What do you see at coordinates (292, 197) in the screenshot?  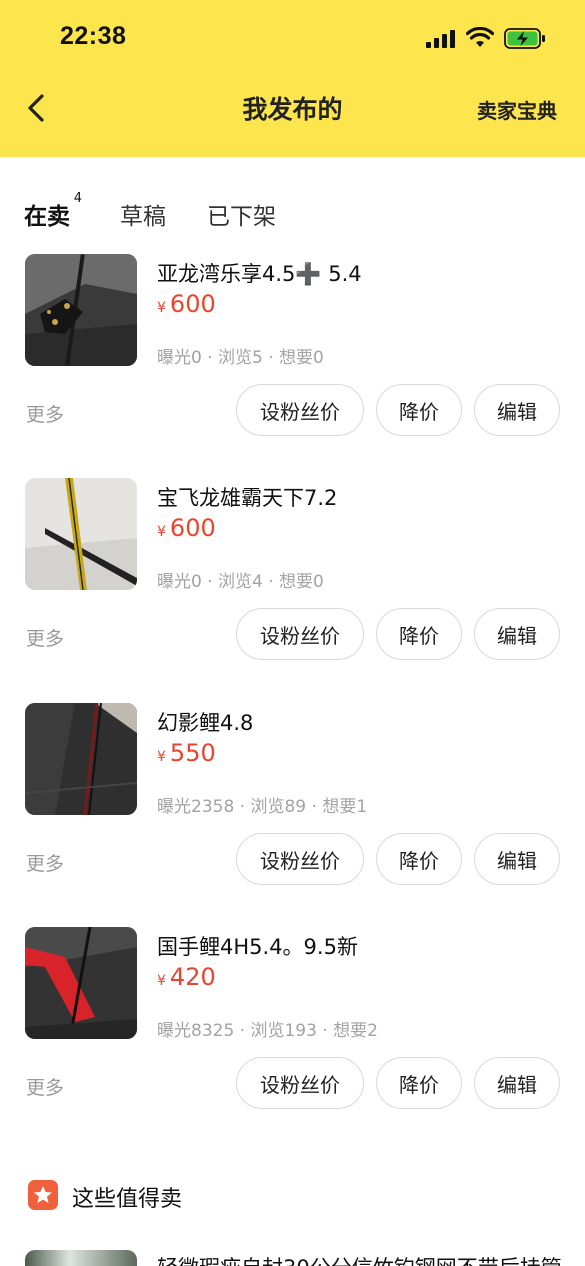 I see `status-tabs: 在卖 4 草稿 已下架` at bounding box center [292, 197].